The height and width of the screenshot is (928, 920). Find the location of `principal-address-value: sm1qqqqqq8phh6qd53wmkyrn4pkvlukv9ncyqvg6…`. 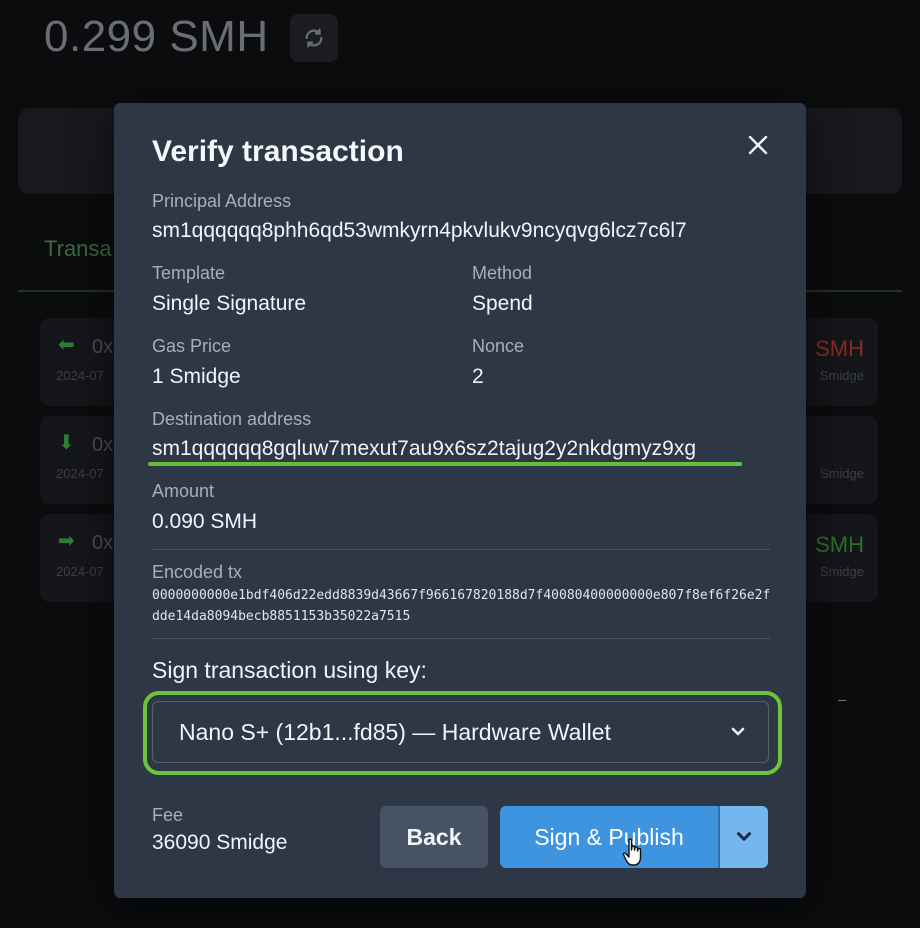

principal-address-value: sm1qqqqqq8phh6qd53wmkyrn4pkvlukv9ncyqvg6… is located at coordinates (419, 230).